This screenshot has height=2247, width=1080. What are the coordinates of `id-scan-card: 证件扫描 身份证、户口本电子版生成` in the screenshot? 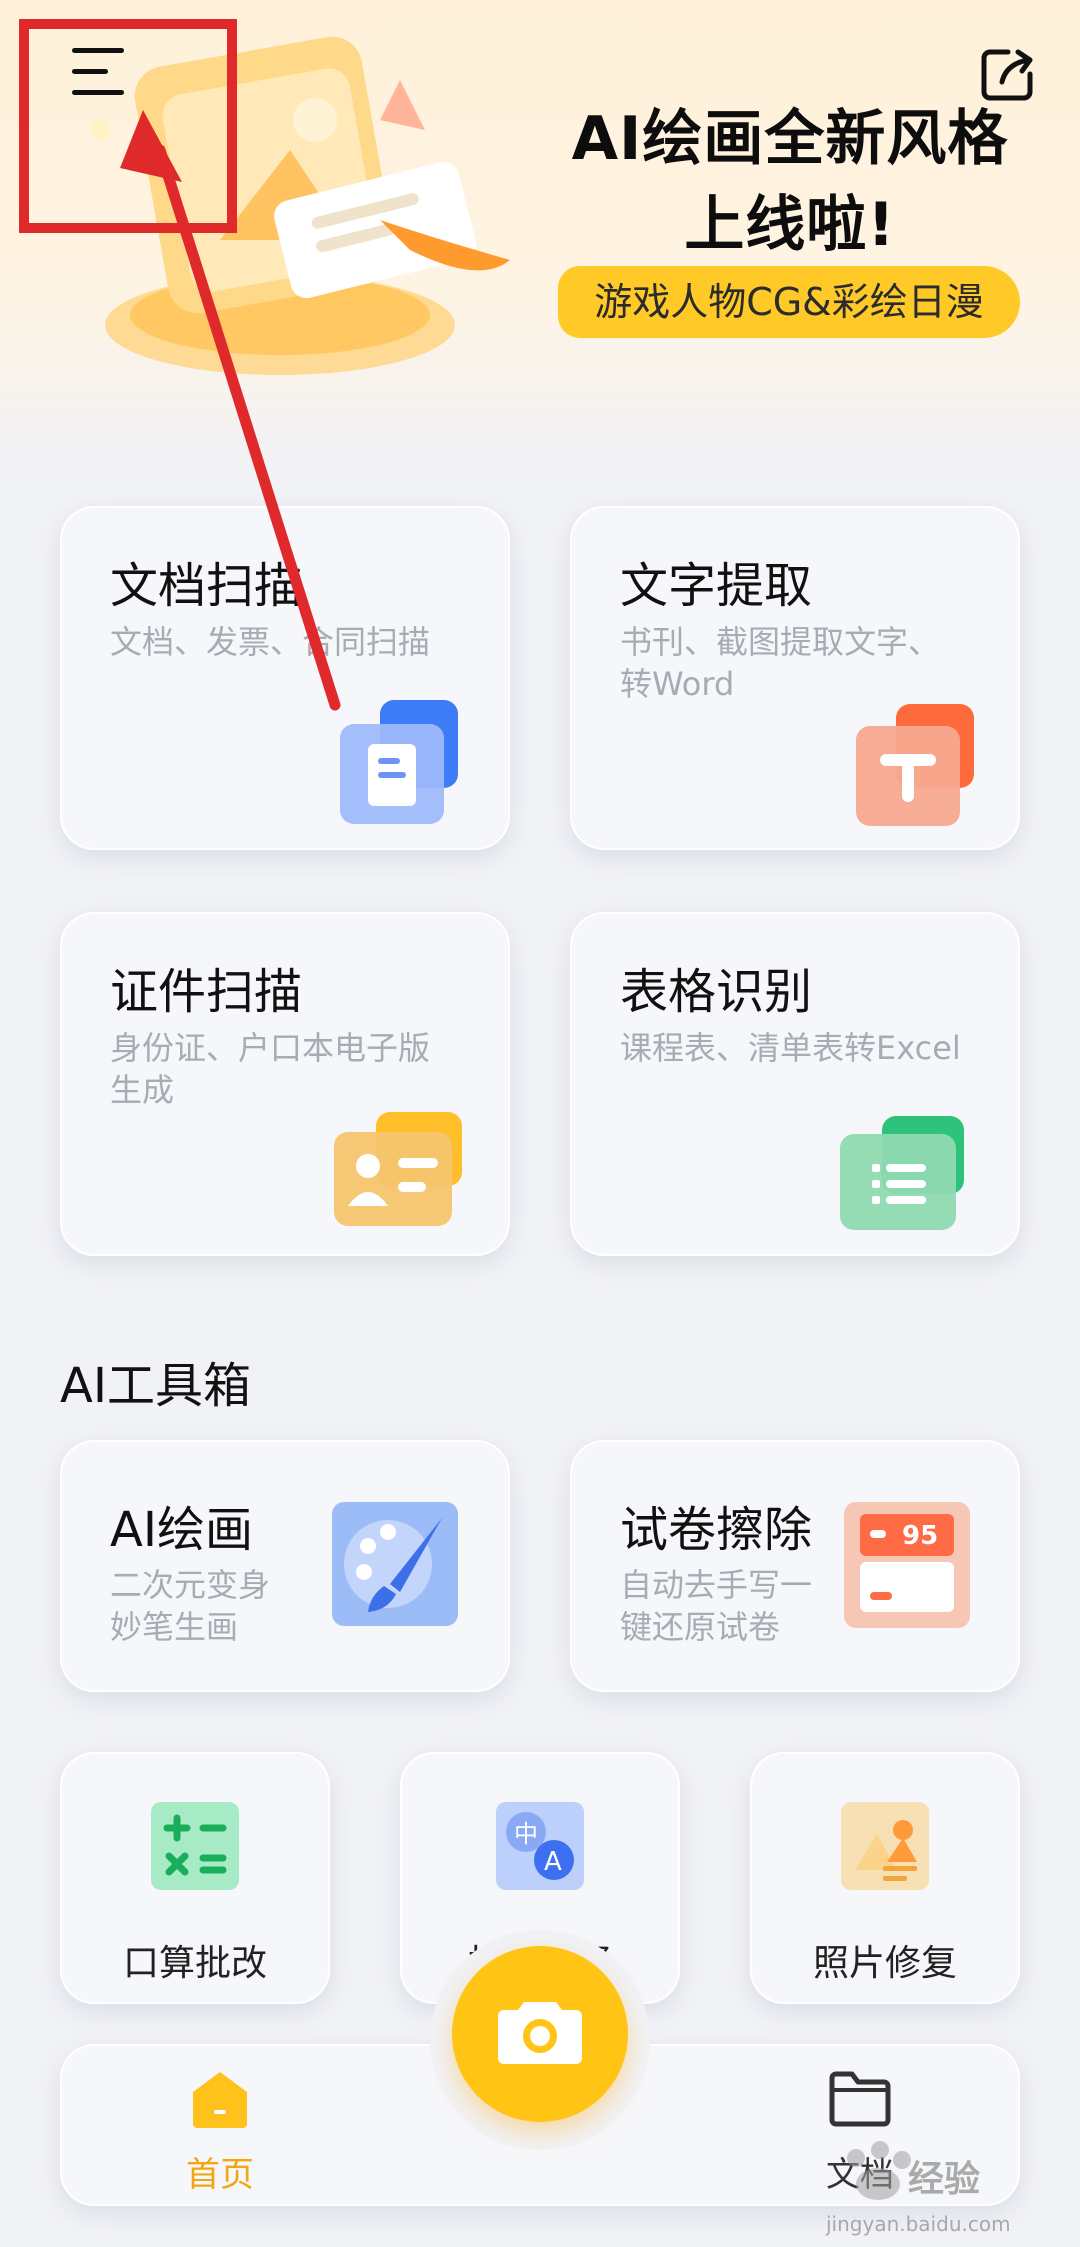 It's located at (285, 1084).